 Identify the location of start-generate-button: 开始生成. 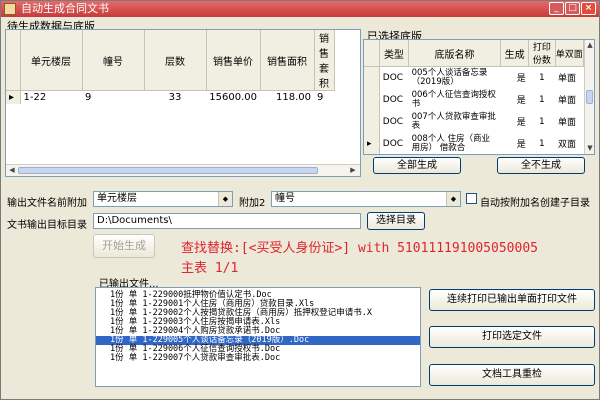
(124, 246).